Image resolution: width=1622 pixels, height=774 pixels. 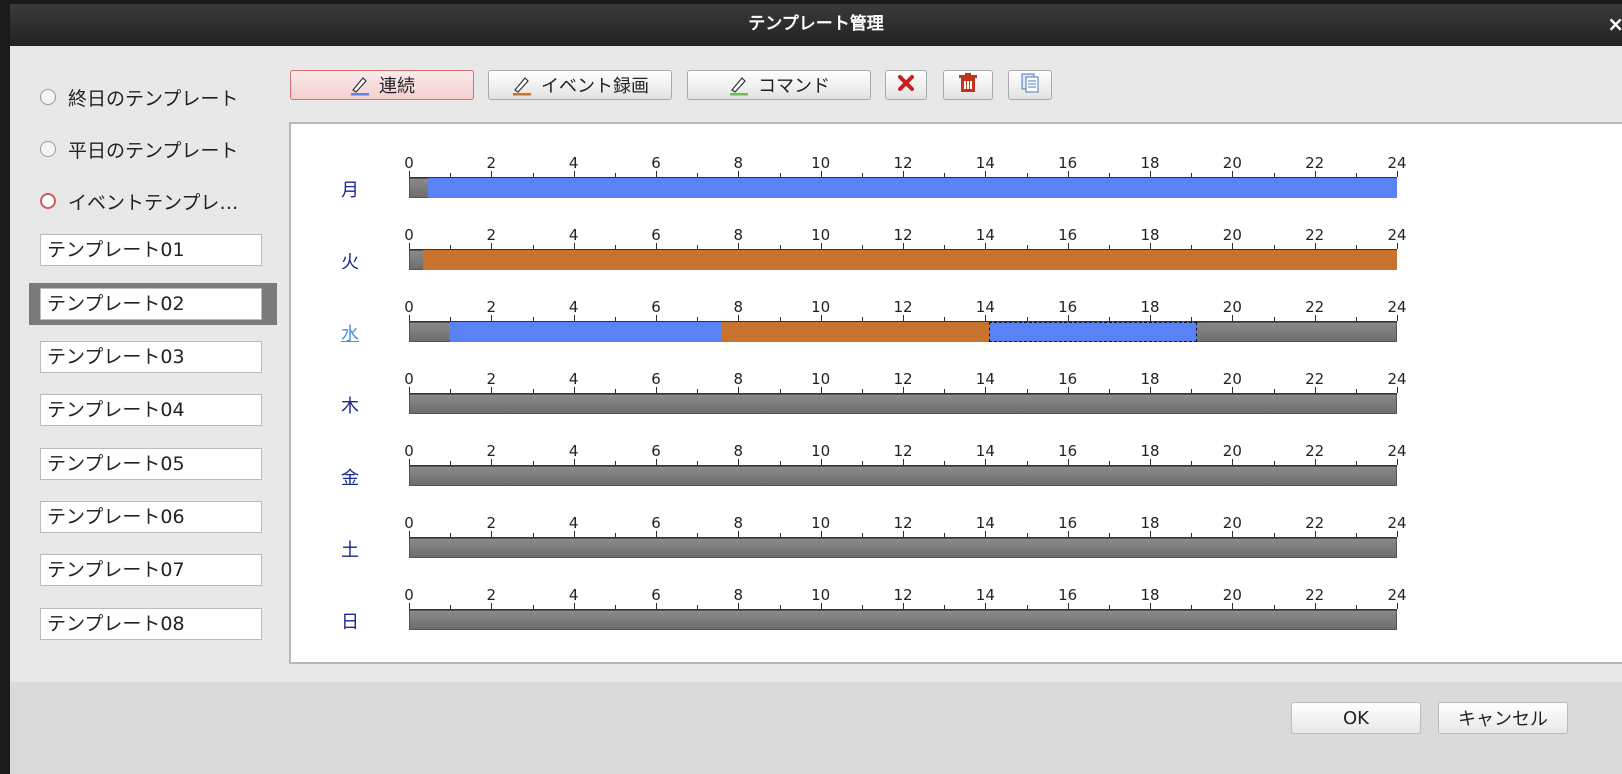 I want to click on template-item: テンプレート05, so click(x=151, y=464).